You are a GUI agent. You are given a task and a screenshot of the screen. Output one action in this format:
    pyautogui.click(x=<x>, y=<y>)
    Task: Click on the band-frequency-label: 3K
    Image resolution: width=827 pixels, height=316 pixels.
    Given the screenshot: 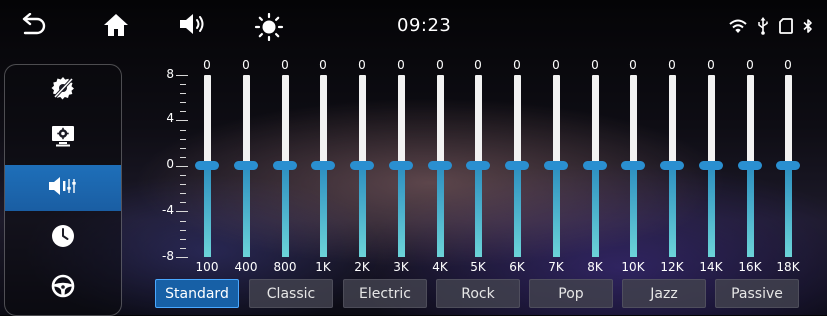 What is the action you would take?
    pyautogui.click(x=401, y=267)
    